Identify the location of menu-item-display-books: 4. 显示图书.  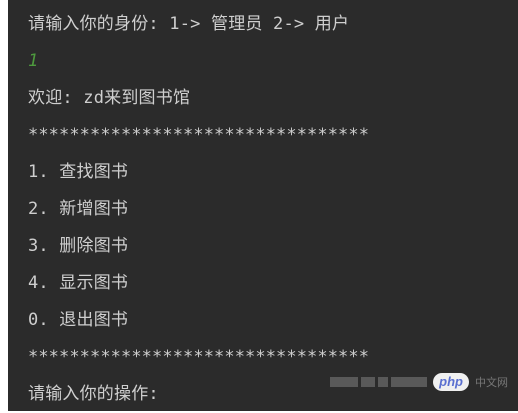
(78, 283).